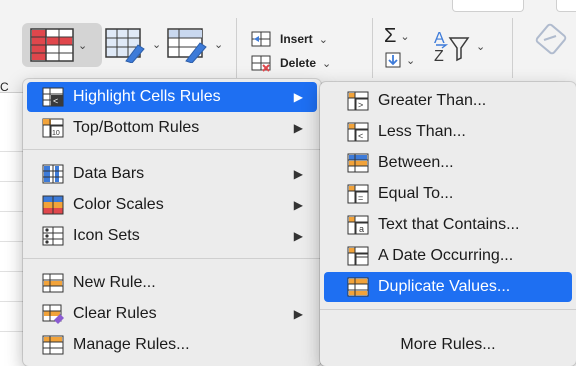  I want to click on cell-styles-button: ⌄, so click(194, 44).